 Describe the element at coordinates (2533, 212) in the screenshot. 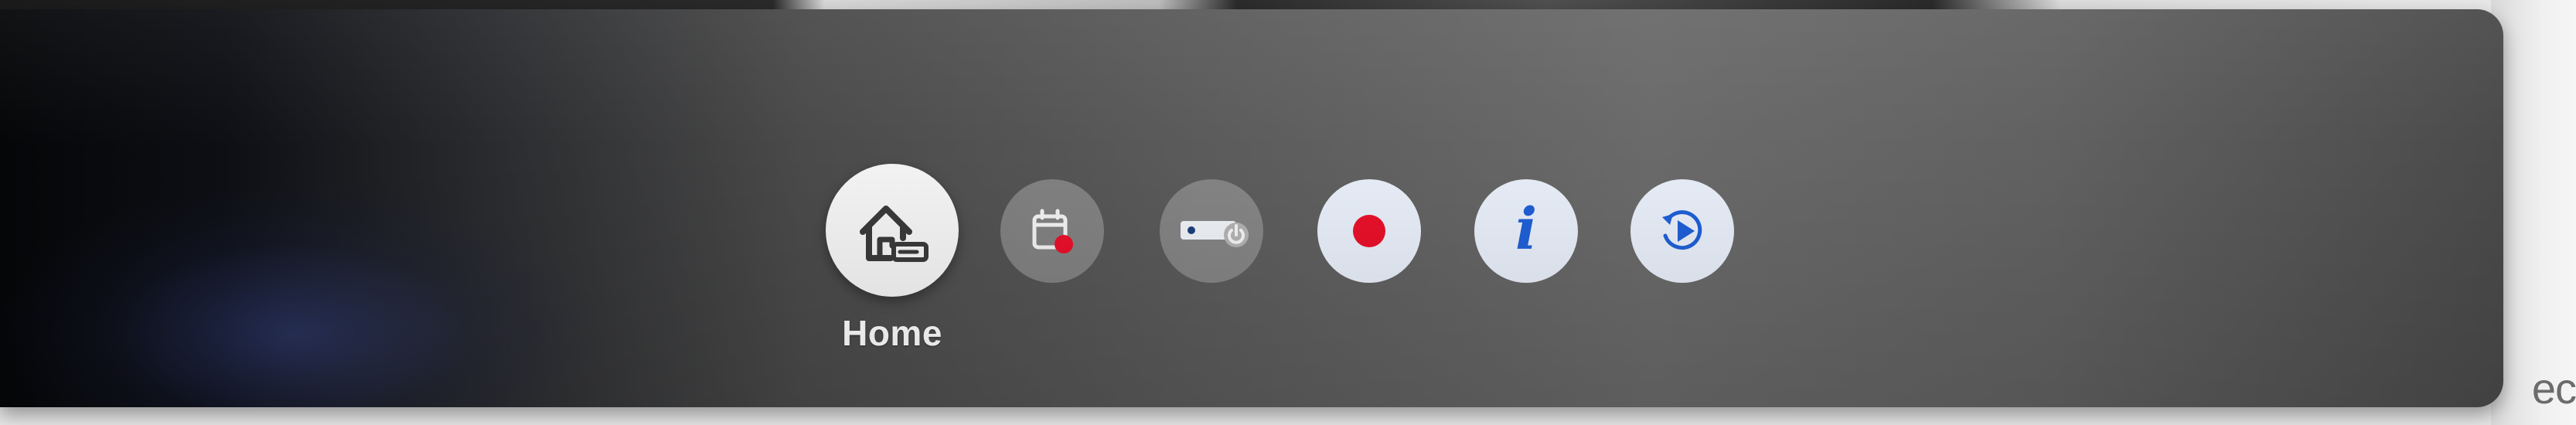

I see `background-paper: ec` at that location.